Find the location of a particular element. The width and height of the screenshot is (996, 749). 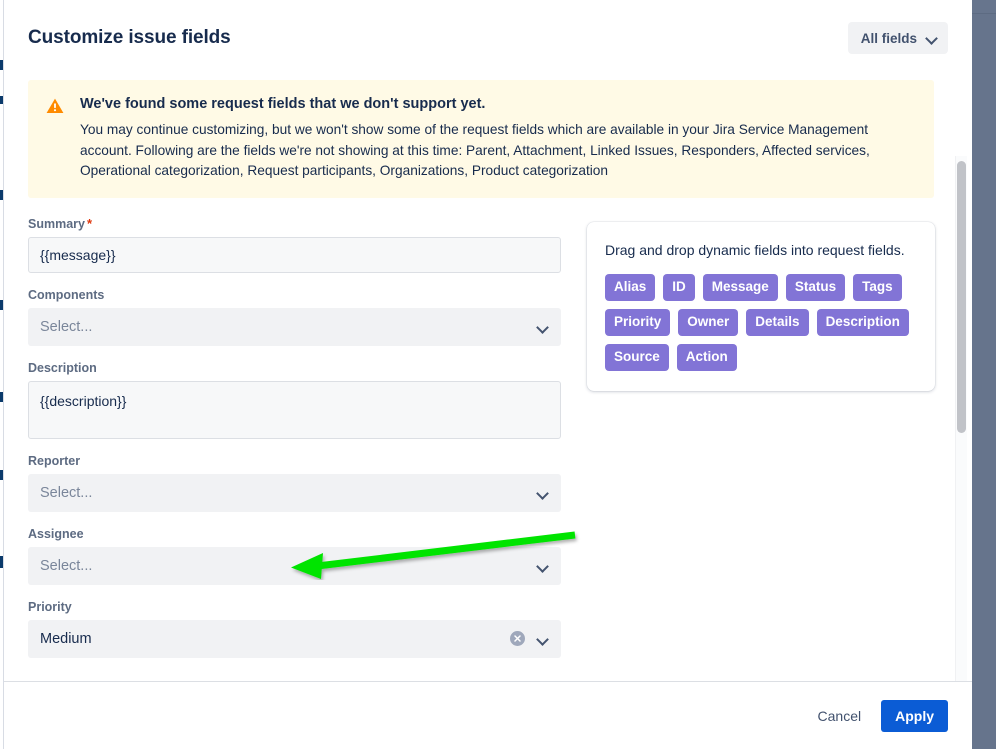

summary-input-value: {{message}} is located at coordinates (78, 254).